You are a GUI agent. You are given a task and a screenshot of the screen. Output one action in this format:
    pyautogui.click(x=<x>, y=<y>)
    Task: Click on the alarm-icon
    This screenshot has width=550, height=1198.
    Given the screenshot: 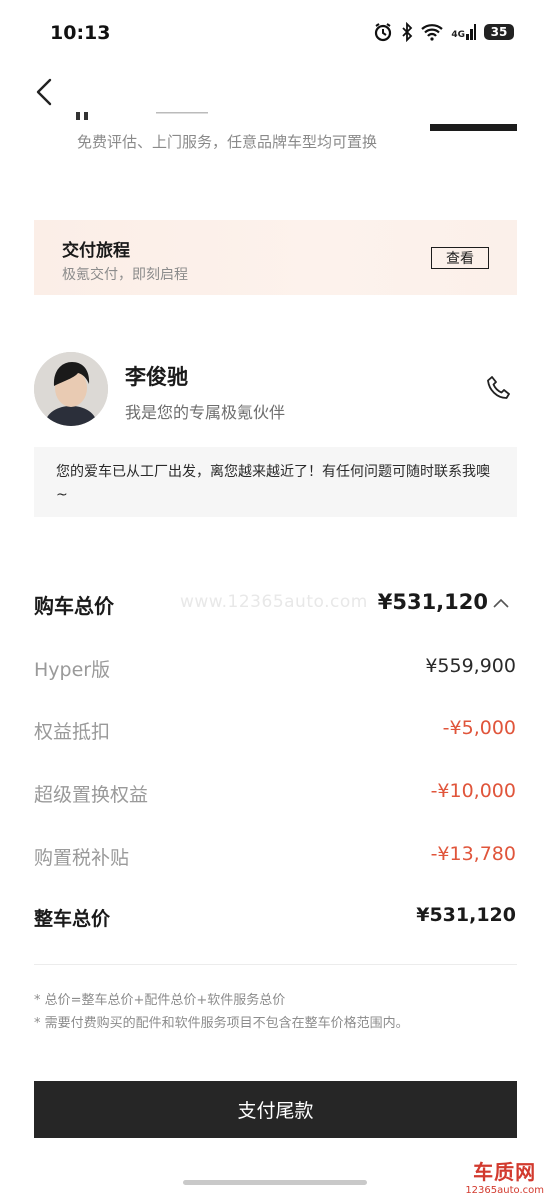 What is the action you would take?
    pyautogui.click(x=383, y=32)
    